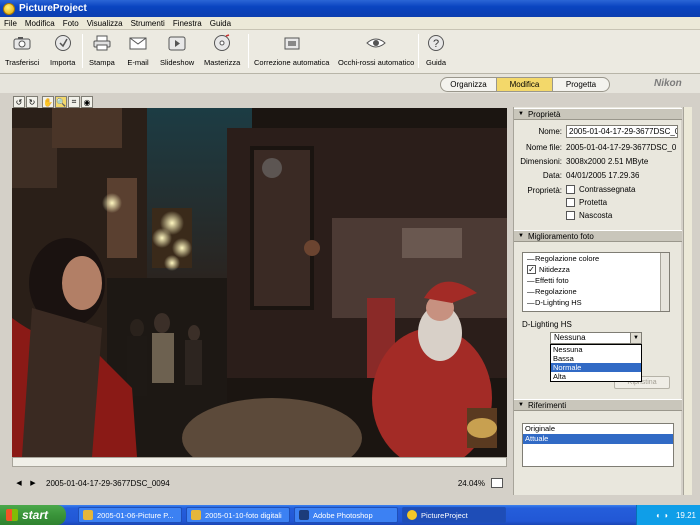 The image size is (700, 525). Describe the element at coordinates (222, 49) in the screenshot. I see `masterizza-button: Masterizza` at that location.